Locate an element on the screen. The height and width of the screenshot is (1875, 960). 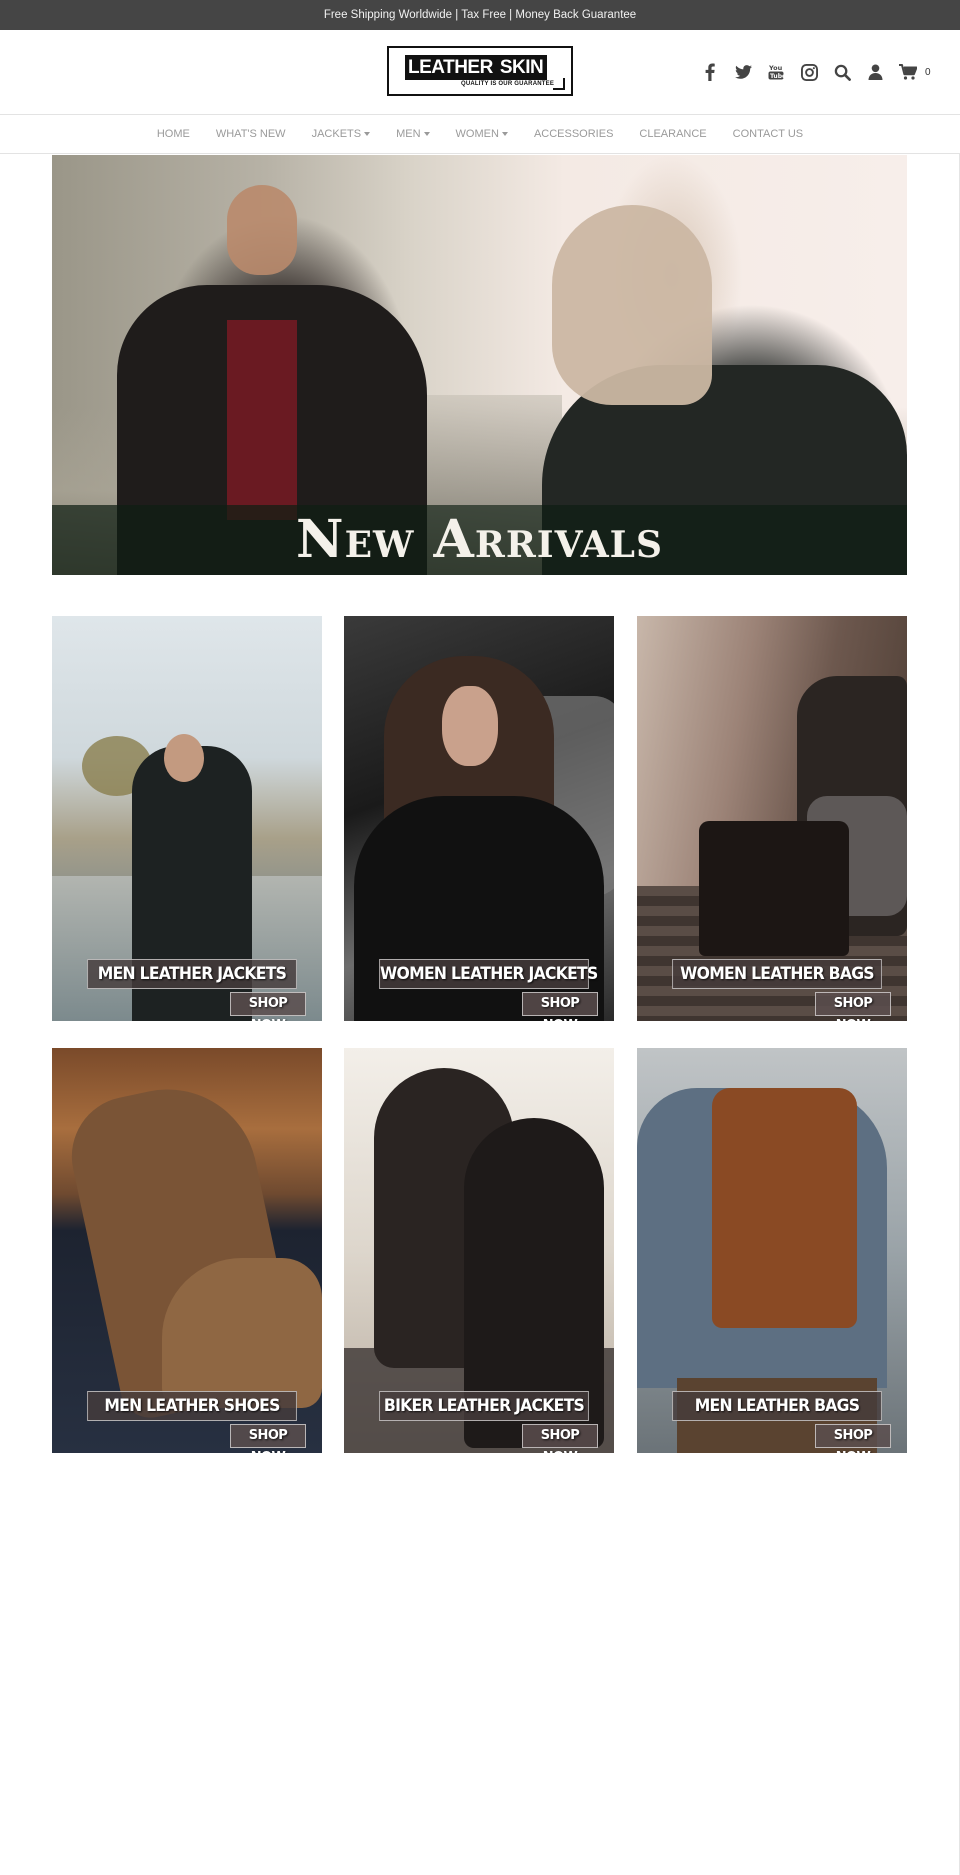
hero-man-face-image is located at coordinates (262, 230).